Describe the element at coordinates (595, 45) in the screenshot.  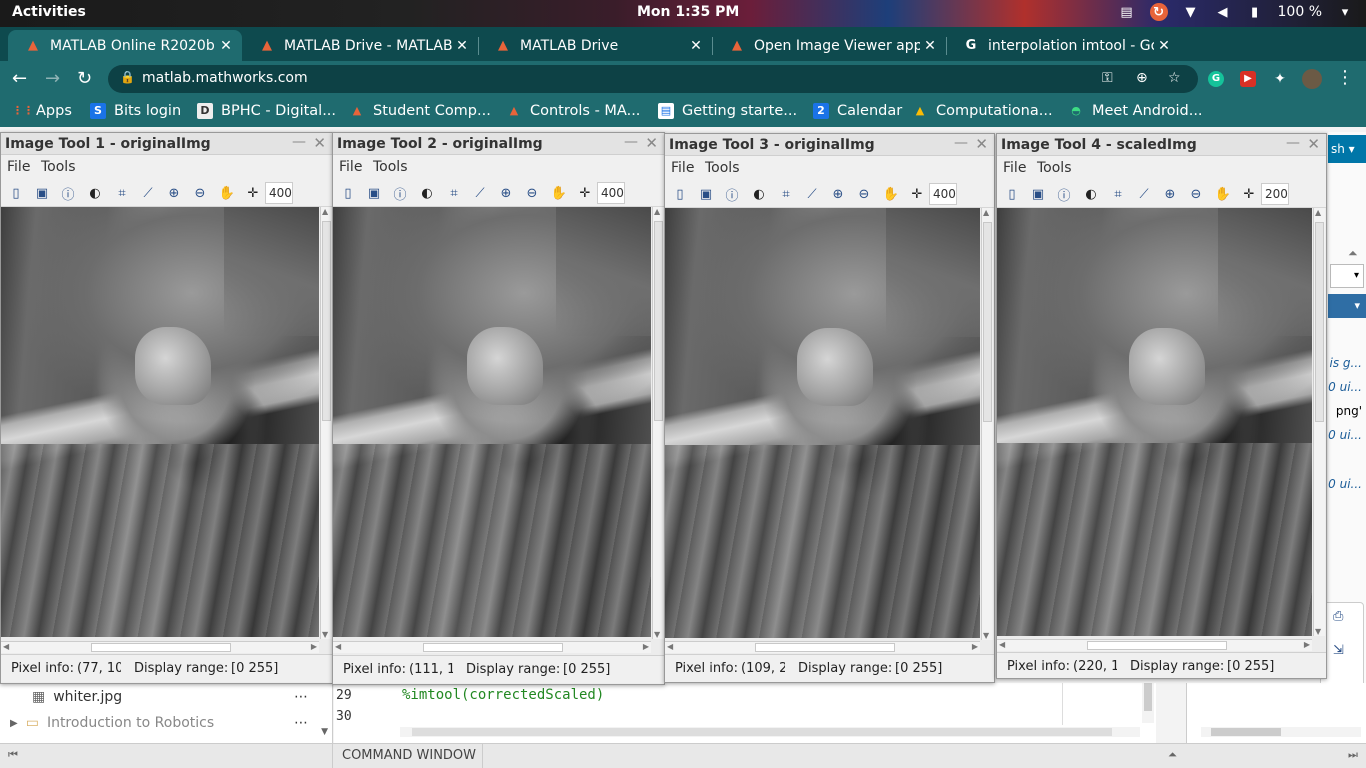
I see `tab-matlab-drive: ▲ MATLAB Drive ✕` at that location.